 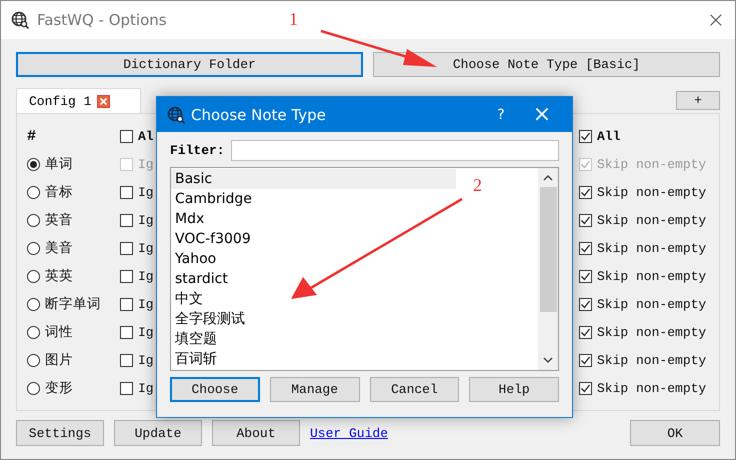 What do you see at coordinates (313, 259) in the screenshot?
I see `list-item: Yahoo` at bounding box center [313, 259].